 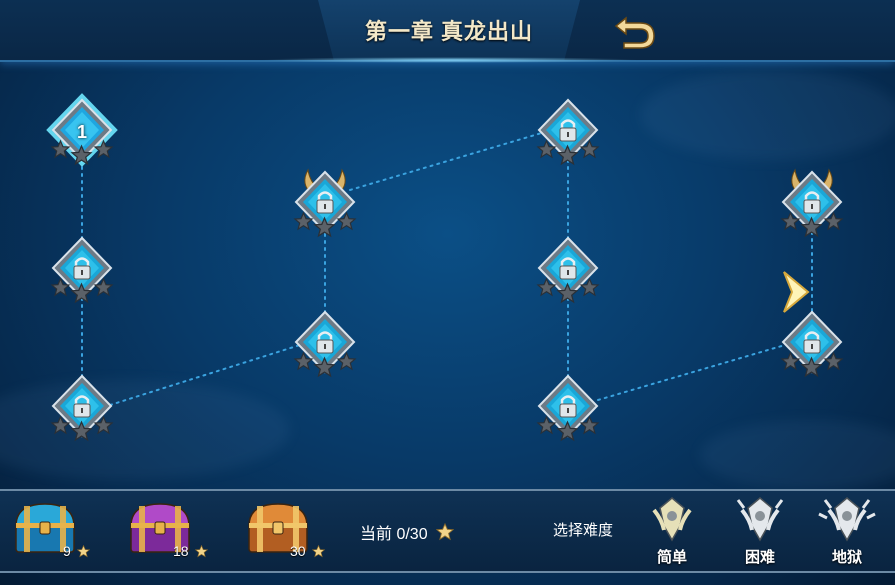 What do you see at coordinates (846, 557) in the screenshot?
I see `difficulty-hell-label: 地狱` at bounding box center [846, 557].